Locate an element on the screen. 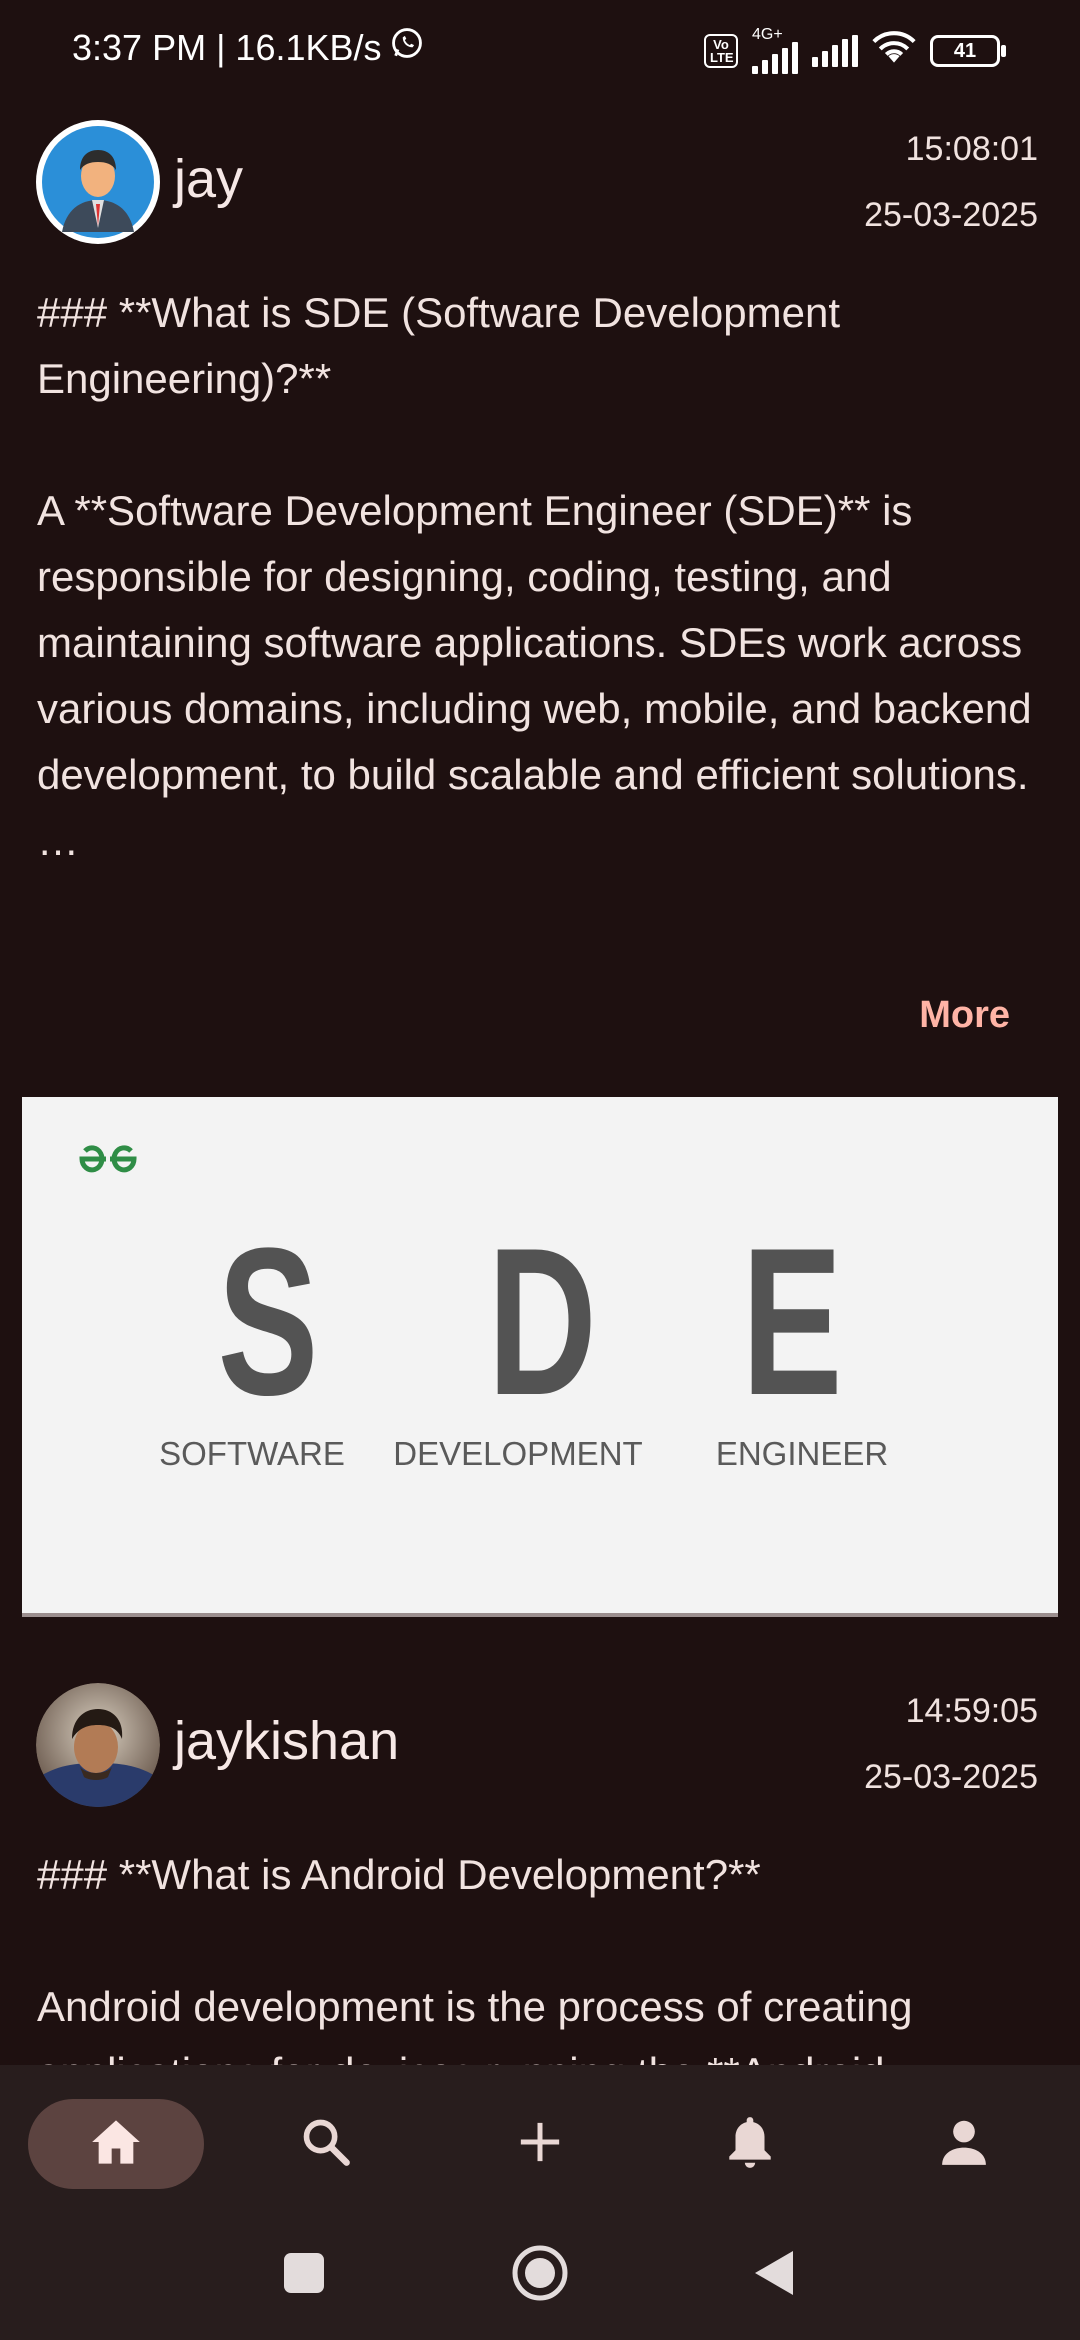  image-word-development: DEVELOPMENT is located at coordinates (518, 1453).